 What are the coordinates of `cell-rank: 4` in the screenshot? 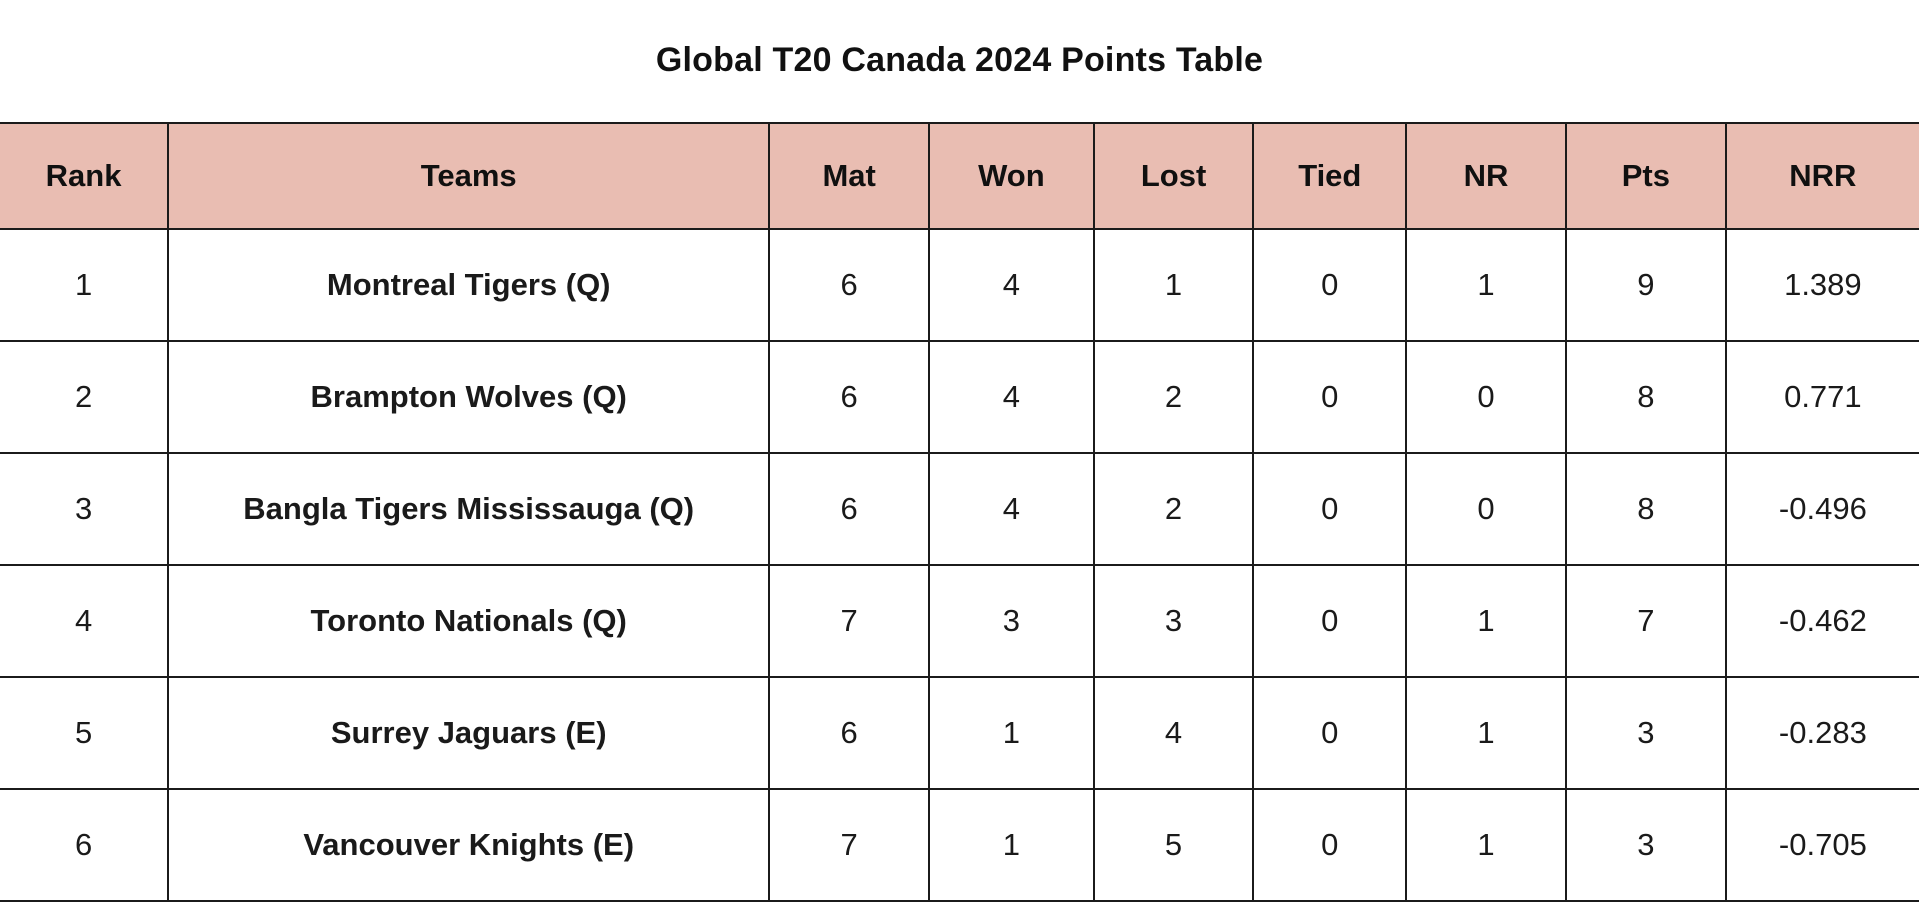 It's located at (85, 621).